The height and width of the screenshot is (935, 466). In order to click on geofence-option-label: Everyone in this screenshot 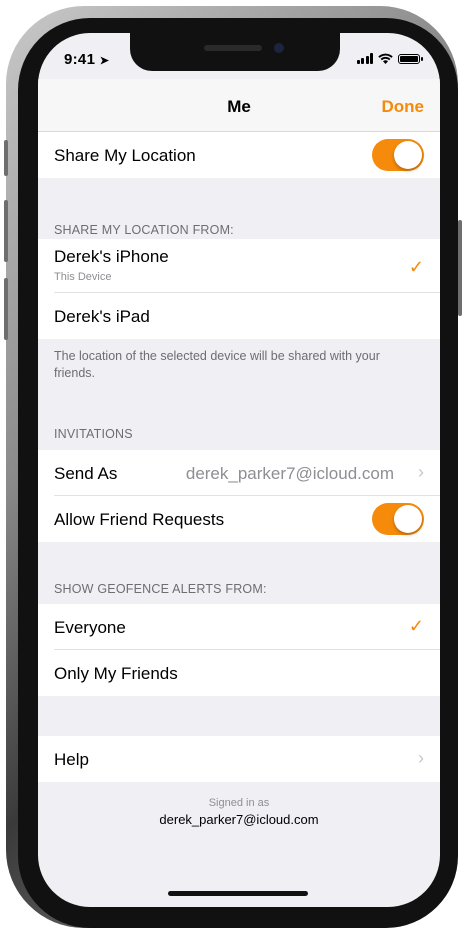, I will do `click(90, 627)`.